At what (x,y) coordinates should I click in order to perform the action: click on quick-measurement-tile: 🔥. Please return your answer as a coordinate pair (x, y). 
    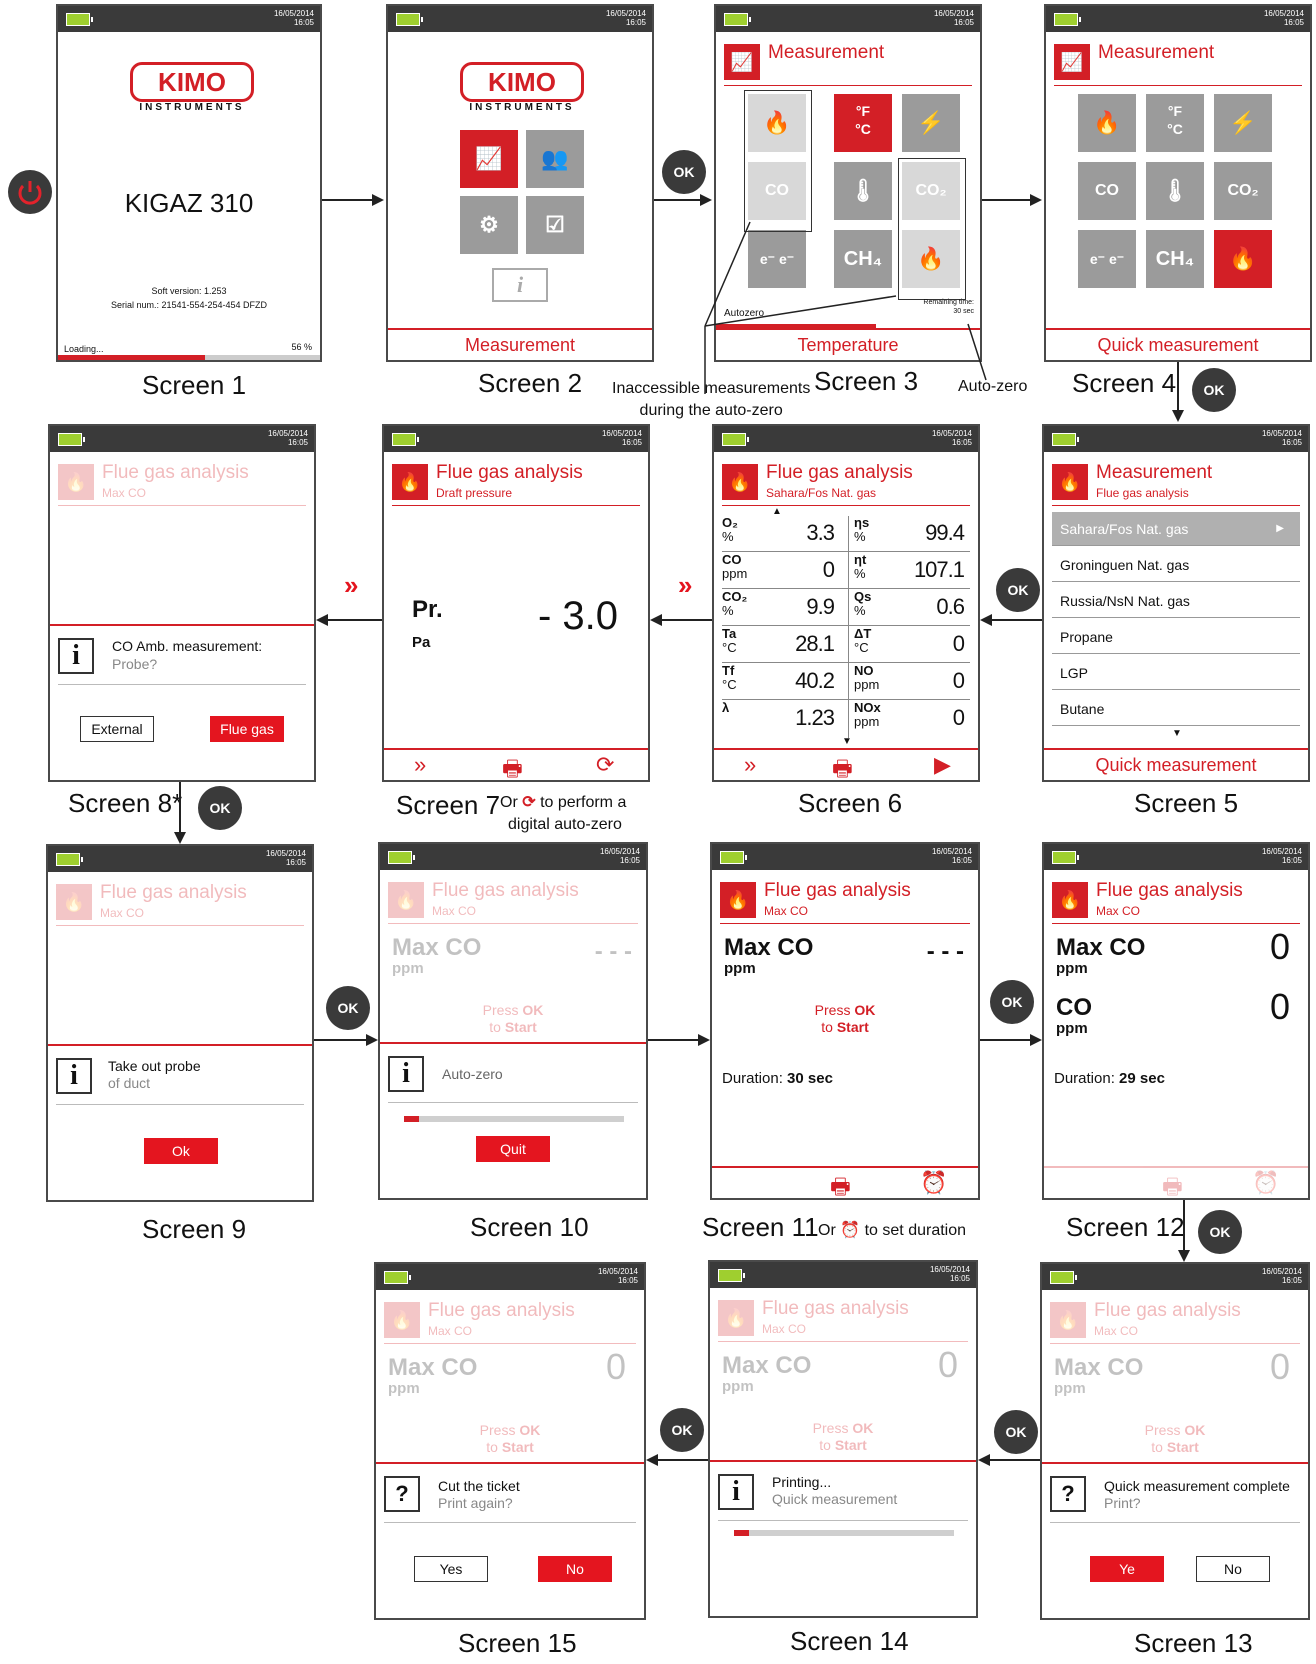
    Looking at the image, I should click on (1243, 259).